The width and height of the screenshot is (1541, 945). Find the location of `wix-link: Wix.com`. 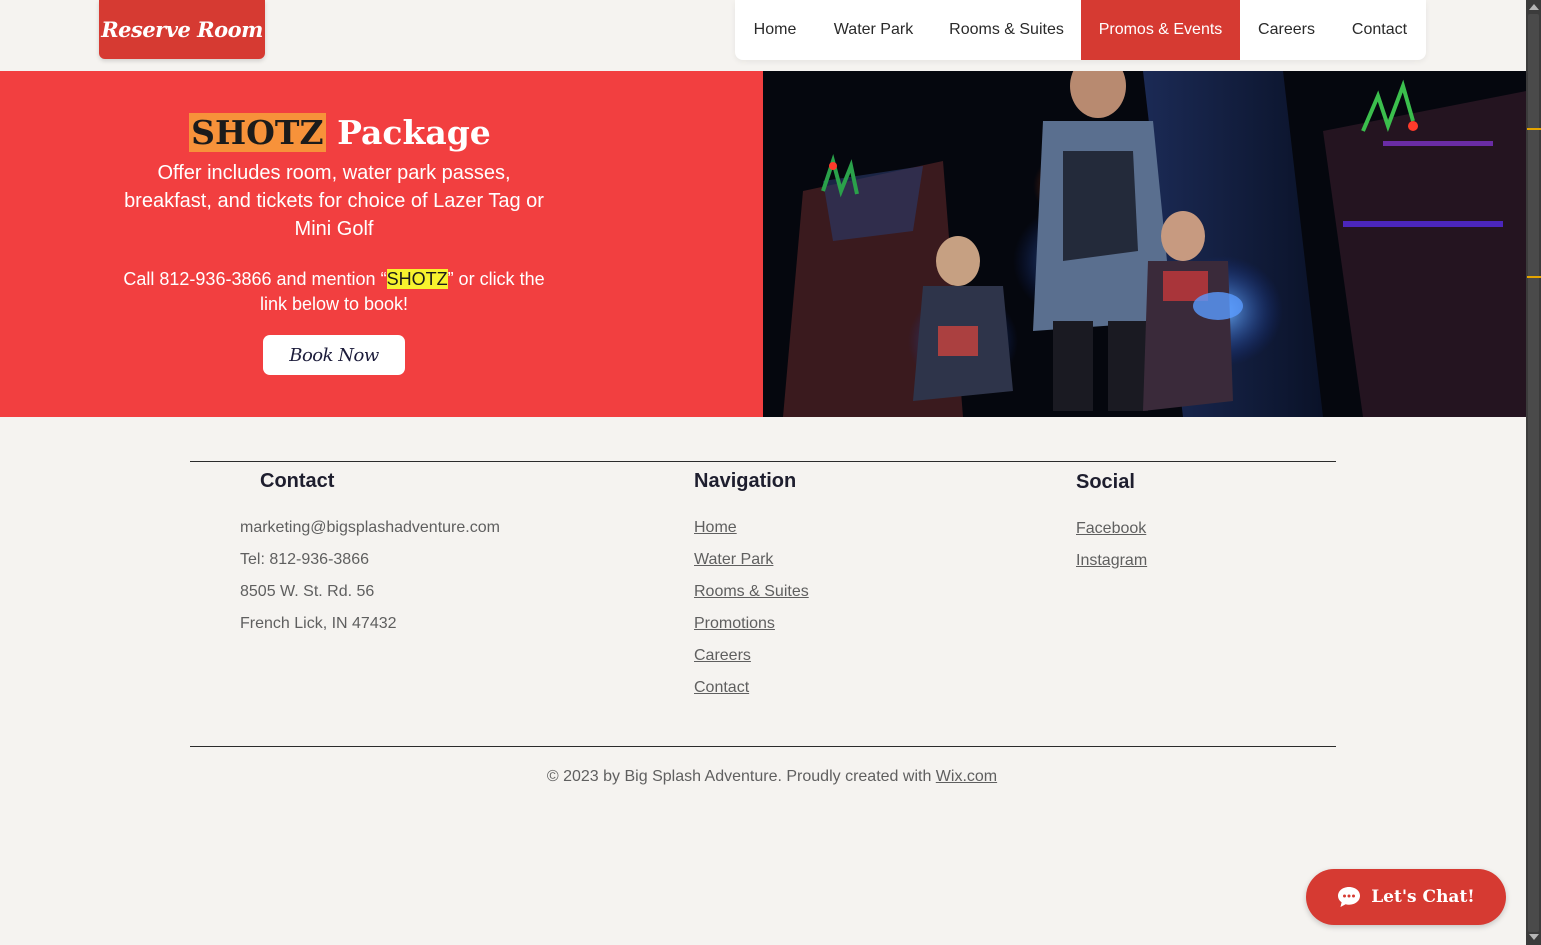

wix-link: Wix.com is located at coordinates (966, 776).